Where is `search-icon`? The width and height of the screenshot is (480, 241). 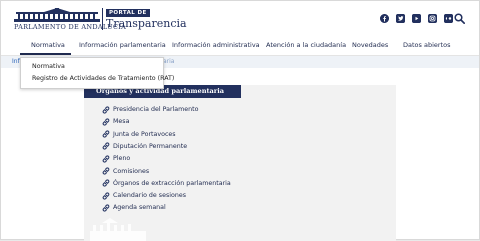
search-icon is located at coordinates (459, 18).